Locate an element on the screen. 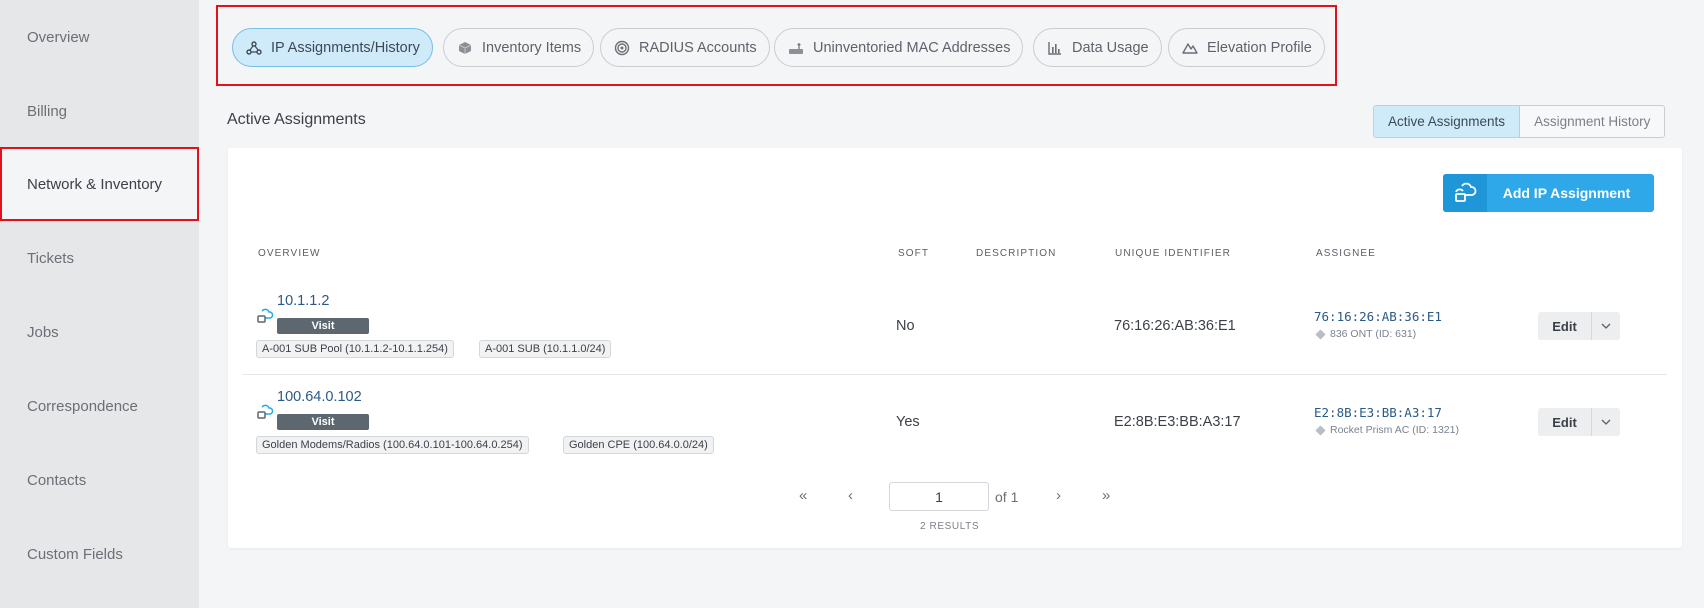  tab-label: RADIUS Accounts is located at coordinates (698, 47).